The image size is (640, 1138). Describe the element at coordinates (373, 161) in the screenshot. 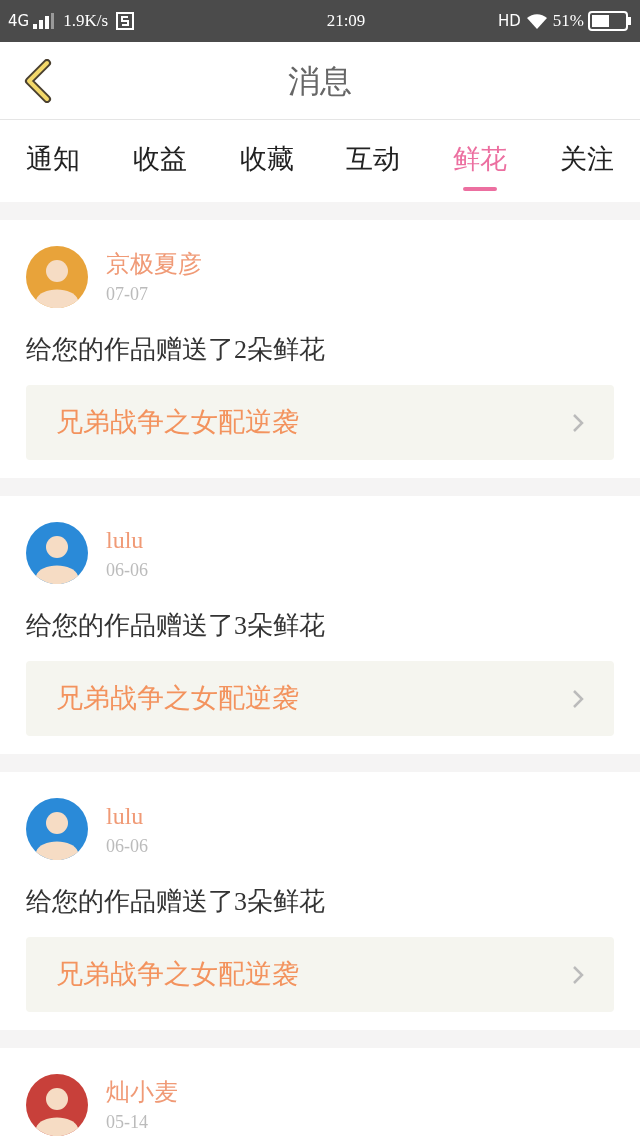

I see `tab: 互动` at that location.